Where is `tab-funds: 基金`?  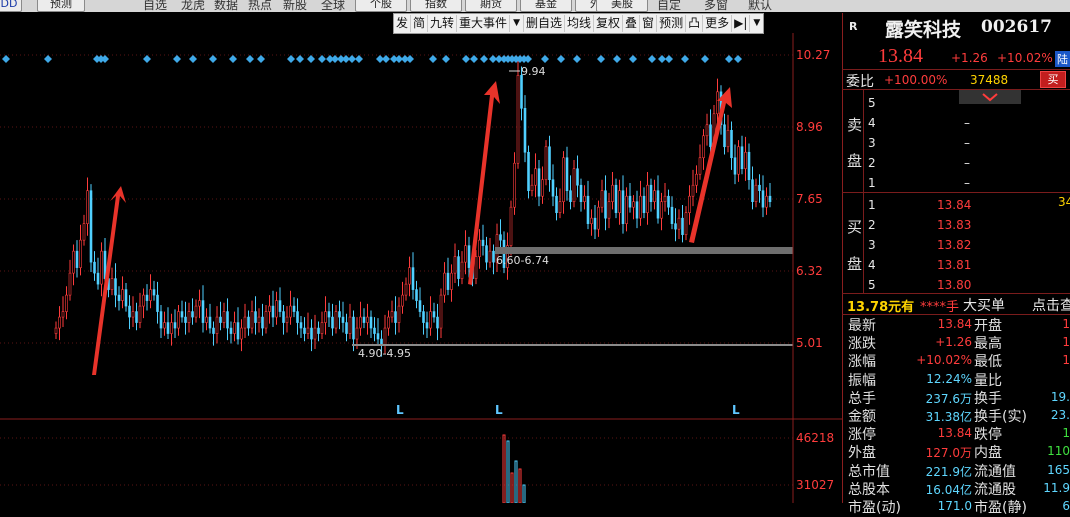 tab-funds: 基金 is located at coordinates (546, 6).